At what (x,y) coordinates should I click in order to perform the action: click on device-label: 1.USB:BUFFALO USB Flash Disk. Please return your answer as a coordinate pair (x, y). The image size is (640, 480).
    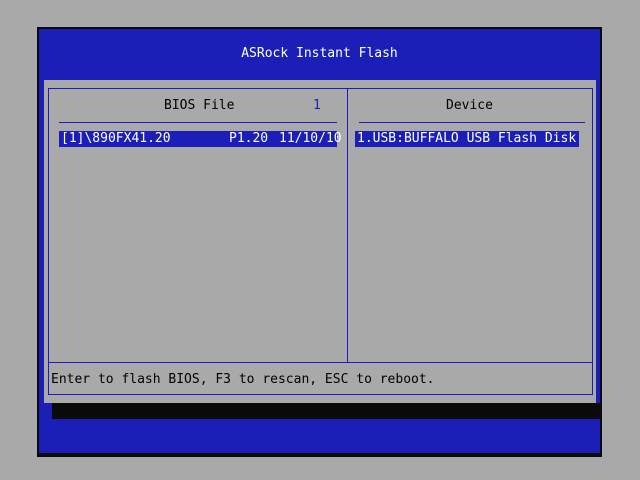
    Looking at the image, I should click on (467, 138).